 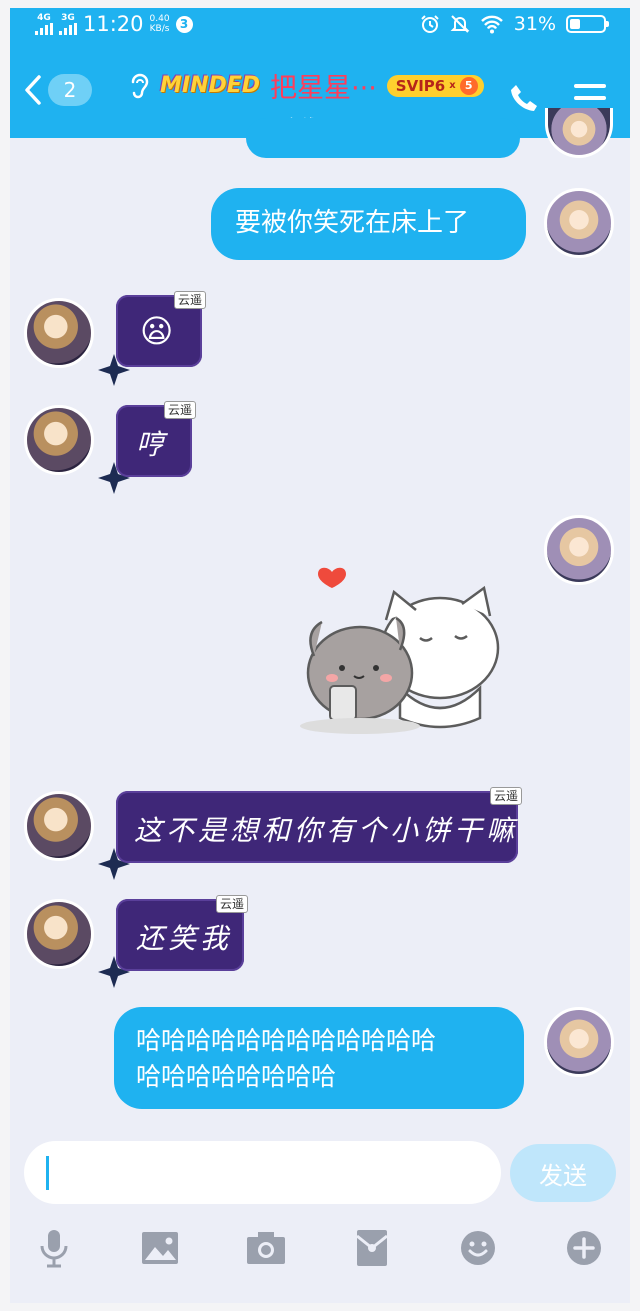 I want to click on vip-multiplier: x, so click(x=452, y=85).